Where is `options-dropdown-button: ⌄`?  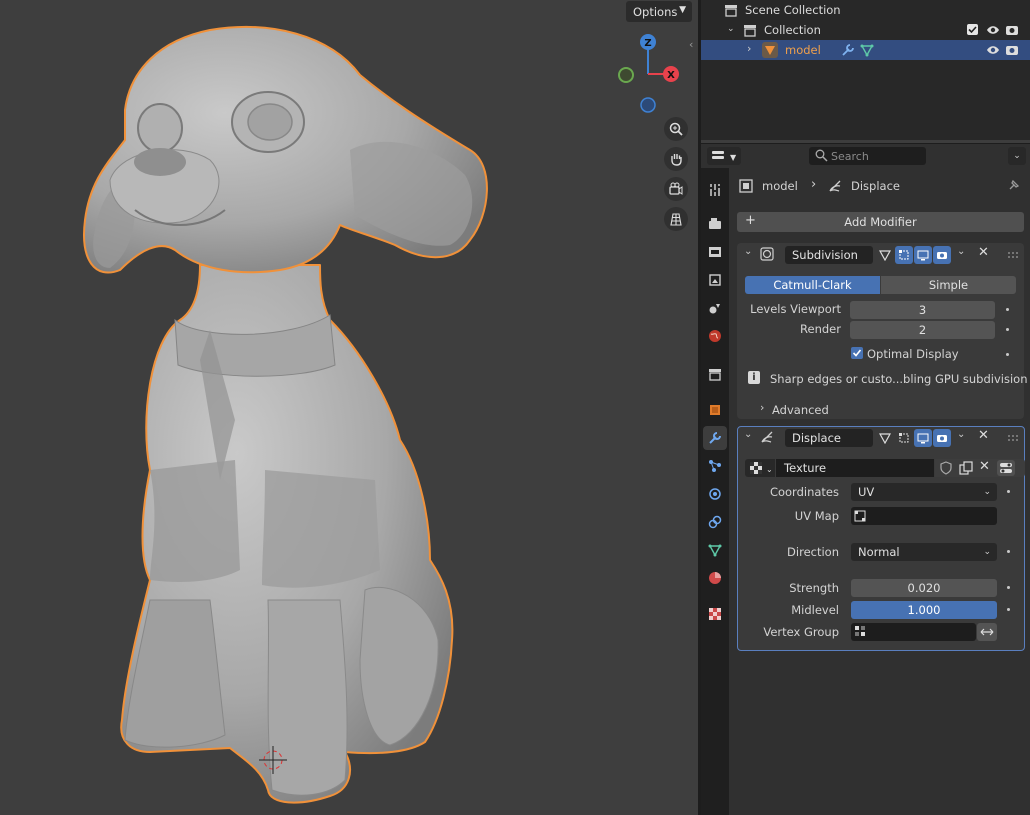
options-dropdown-button: ⌄ is located at coordinates (1017, 156).